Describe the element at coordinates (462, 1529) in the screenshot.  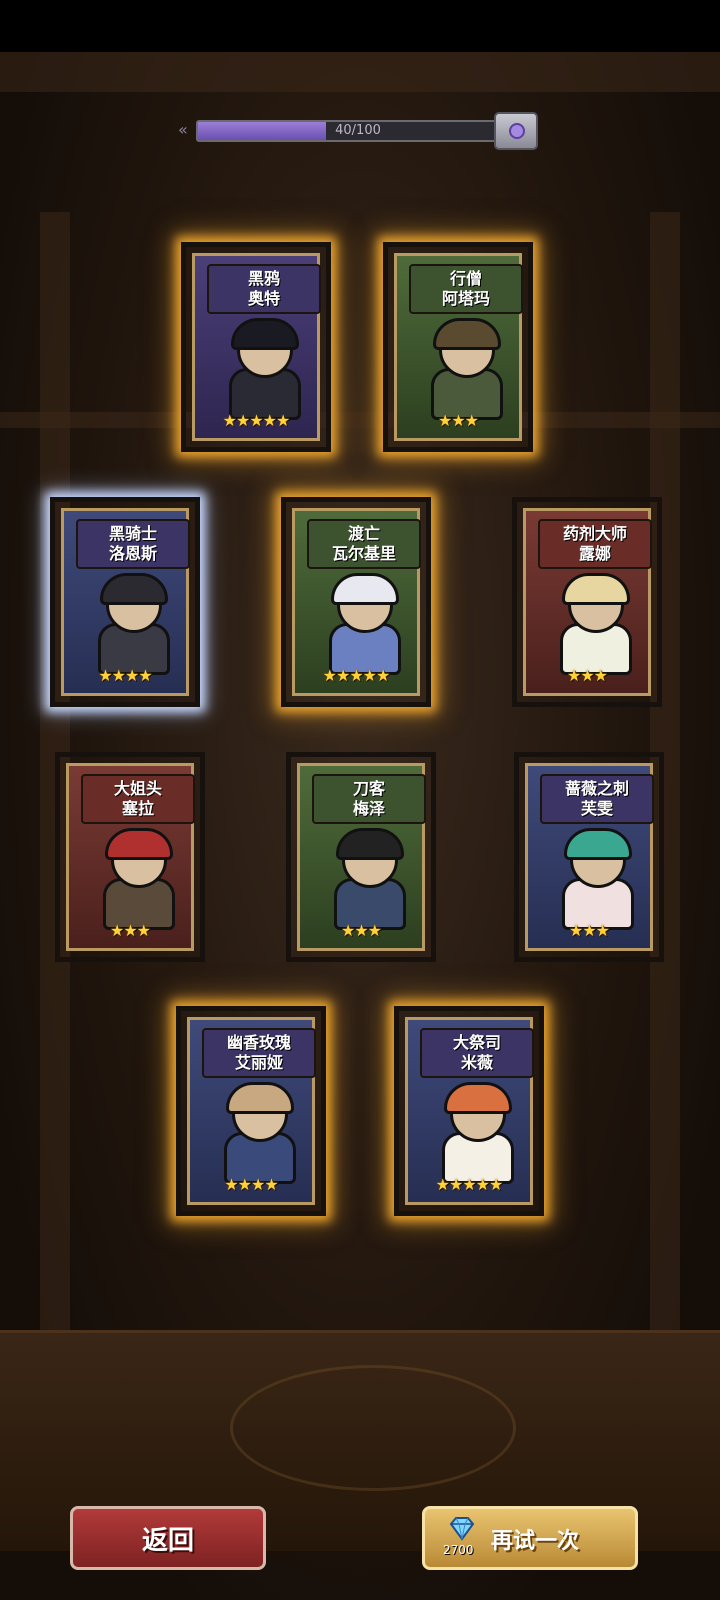
I see `diamond-icon` at that location.